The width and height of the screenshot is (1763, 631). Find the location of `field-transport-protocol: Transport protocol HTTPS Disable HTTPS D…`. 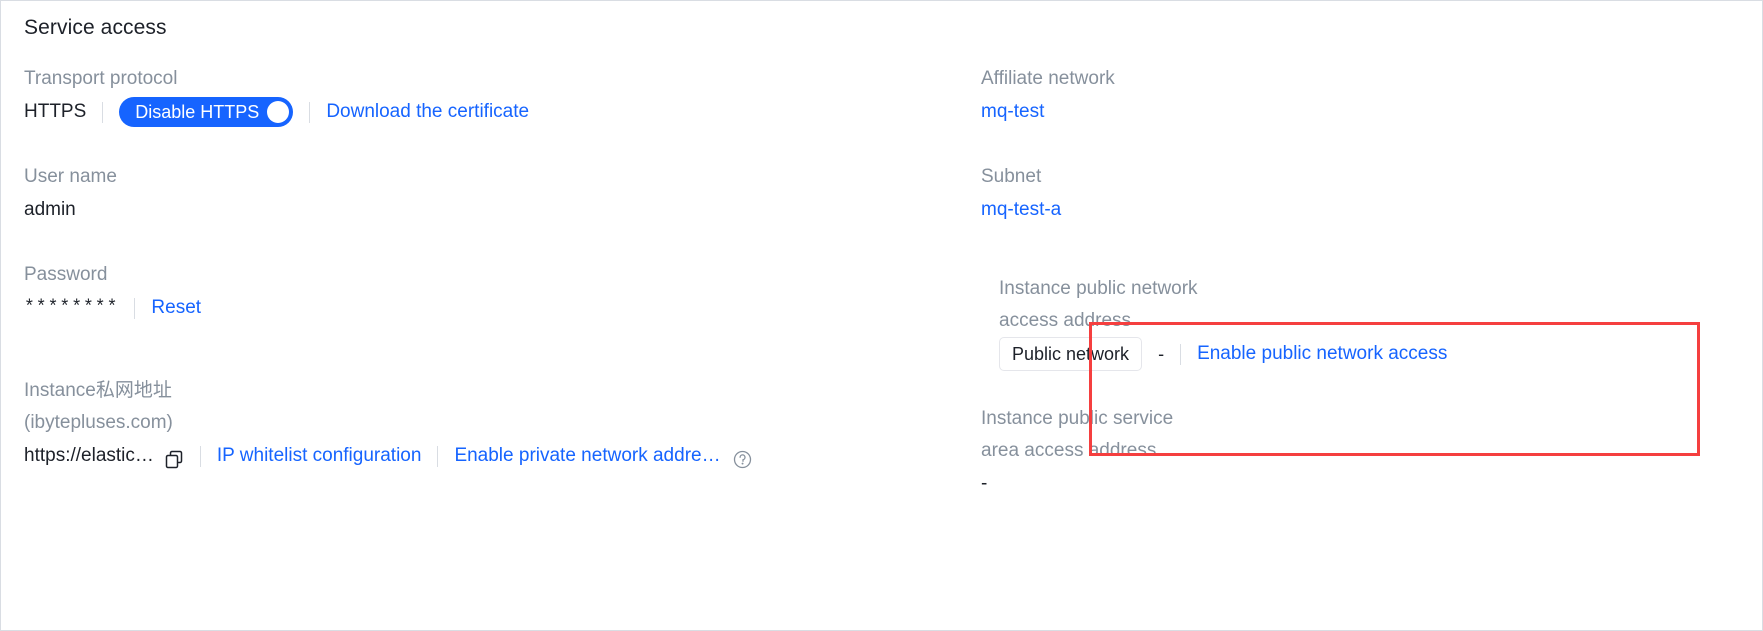

field-transport-protocol: Transport protocol HTTPS Disable HTTPS D… is located at coordinates (489, 96).